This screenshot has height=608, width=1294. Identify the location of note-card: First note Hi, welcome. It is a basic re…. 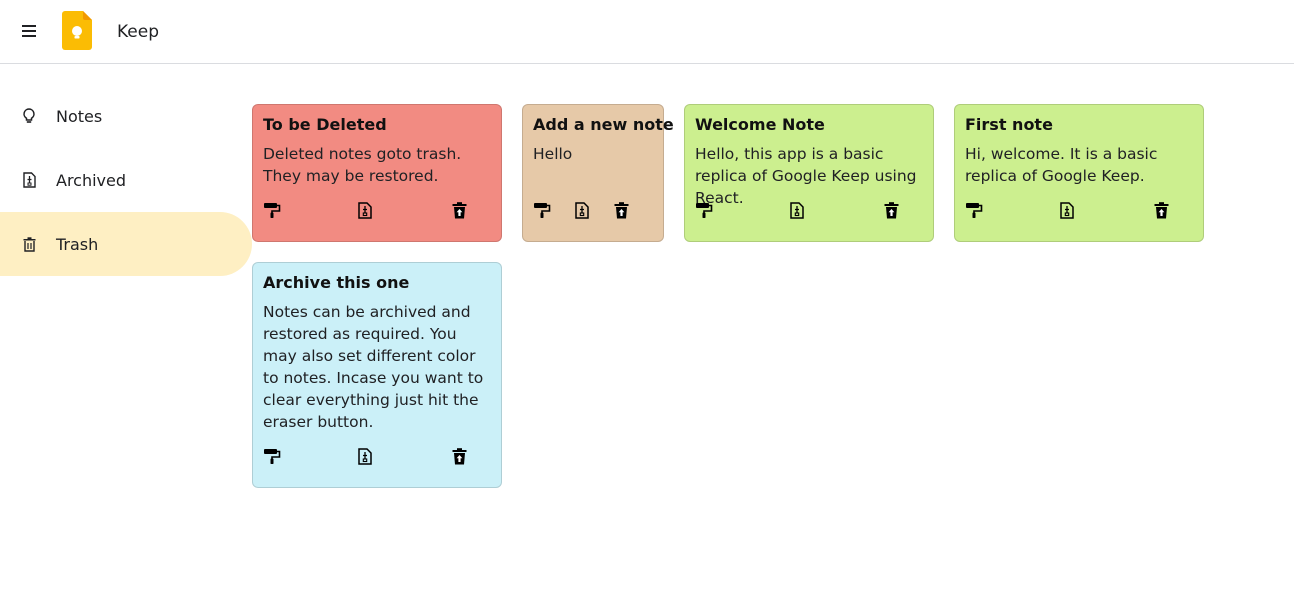
(1079, 173).